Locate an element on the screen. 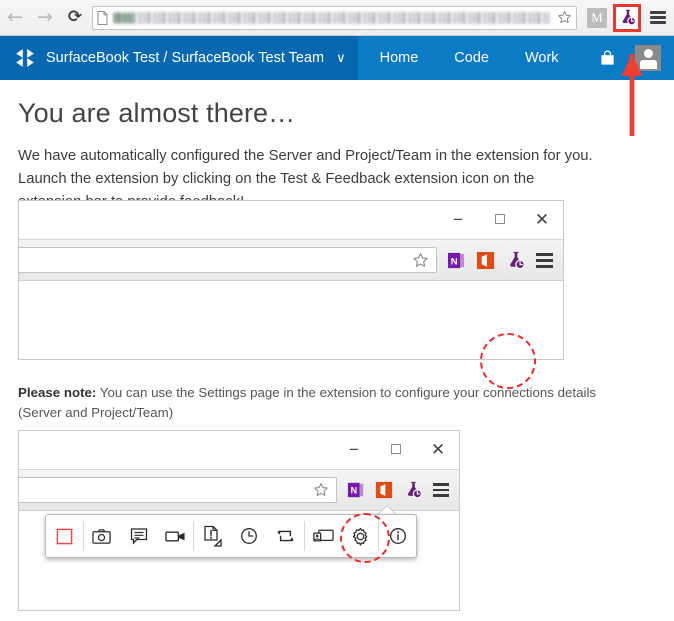 The width and height of the screenshot is (674, 621). recent-history-clock-icon is located at coordinates (249, 536).